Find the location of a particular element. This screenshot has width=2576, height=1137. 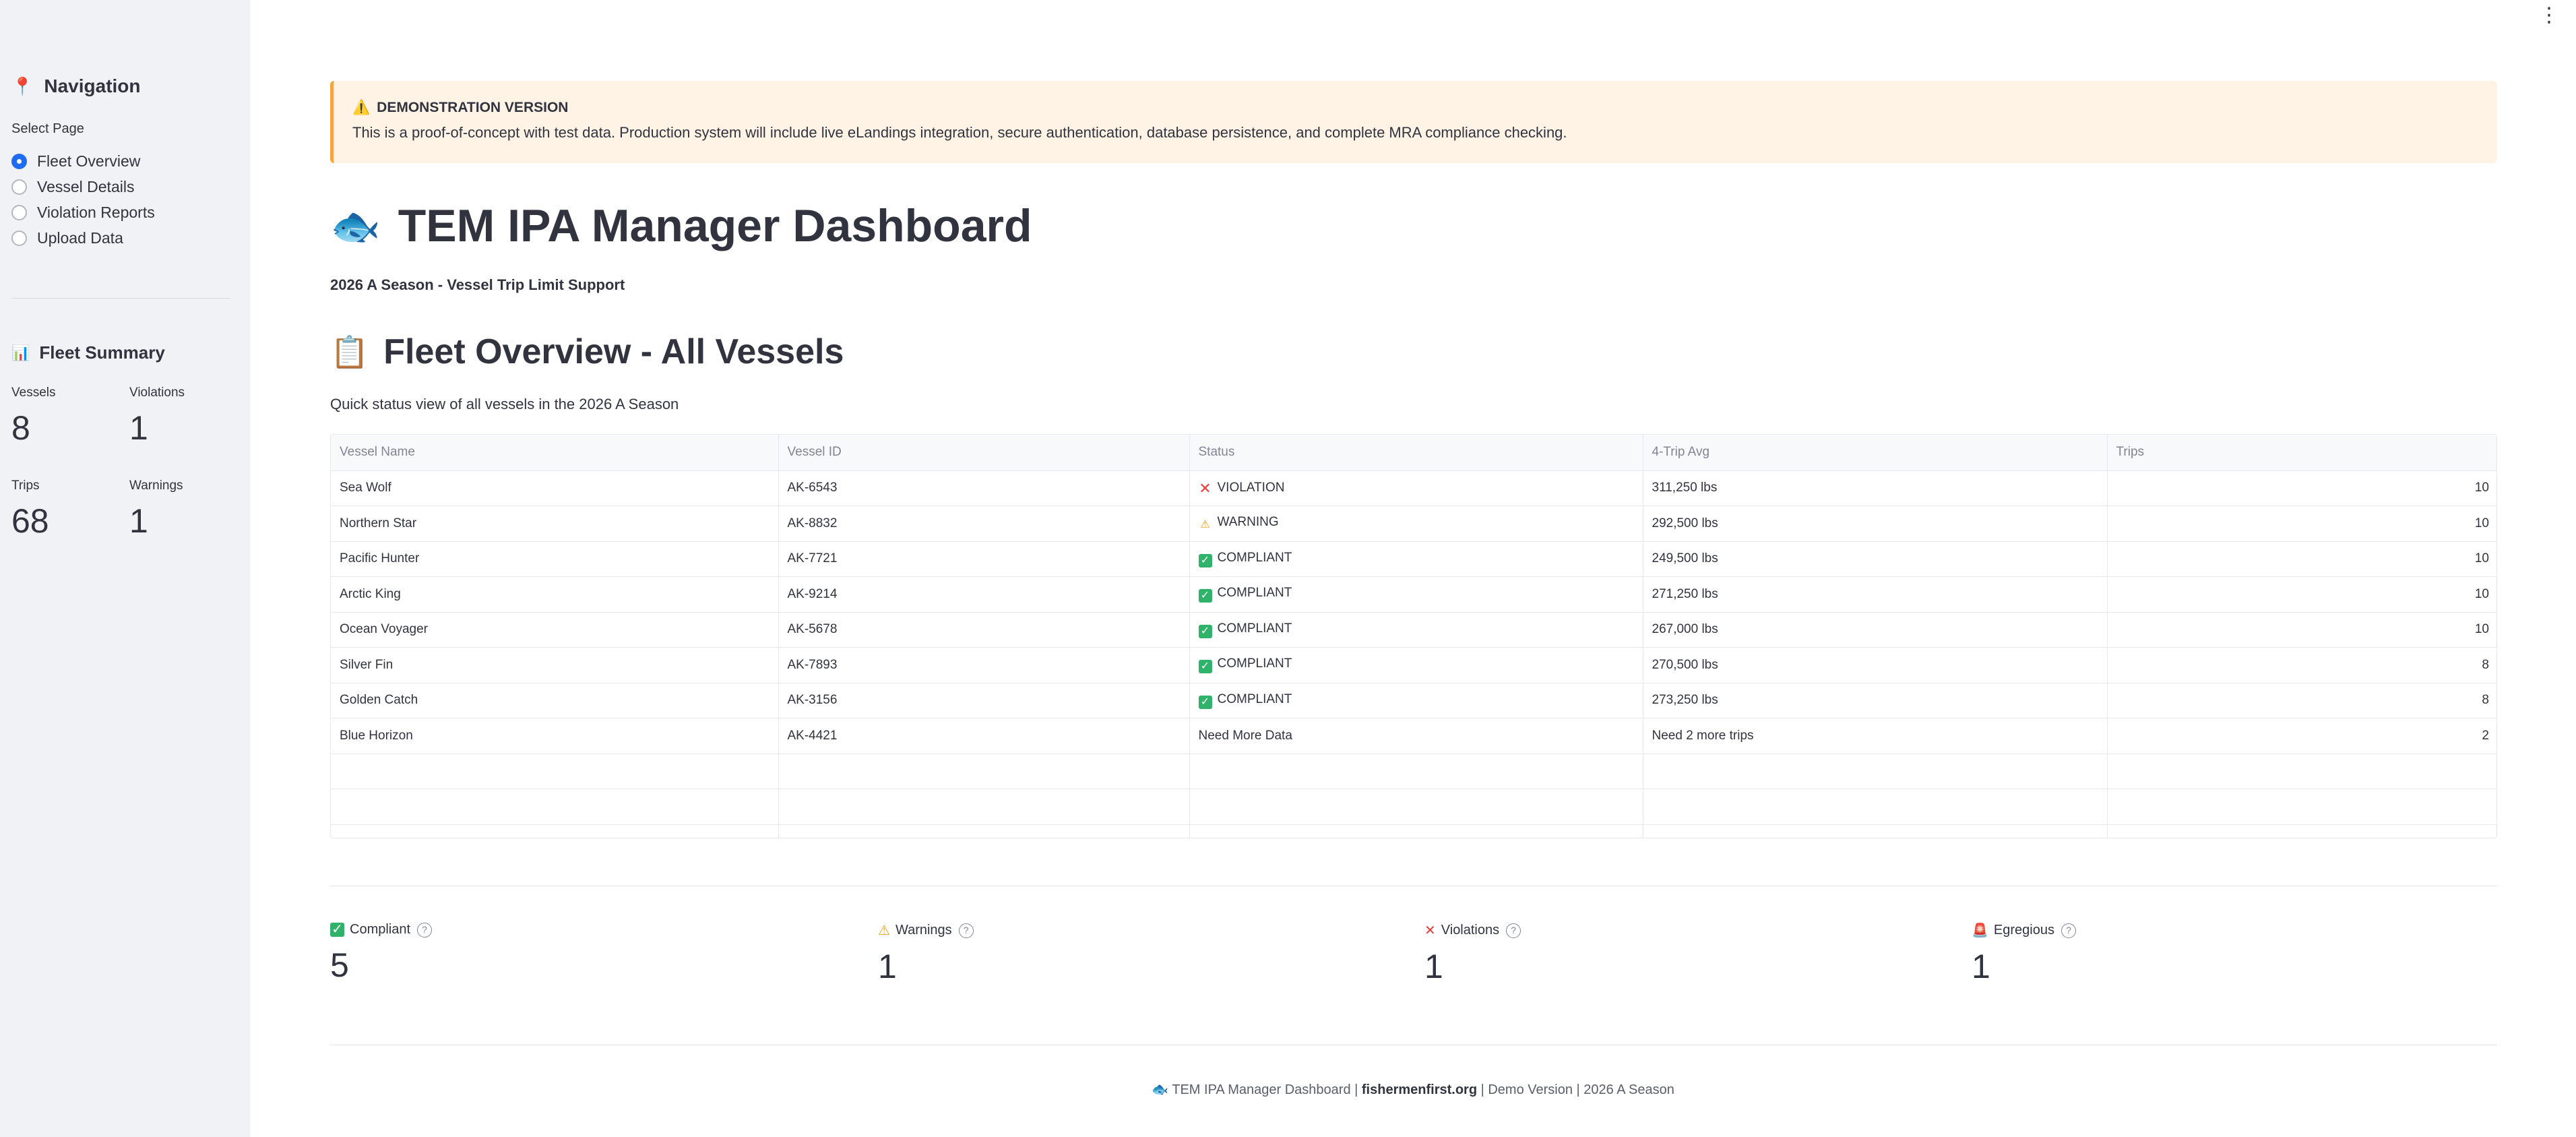

radio-label: Vessel Details is located at coordinates (85, 187).